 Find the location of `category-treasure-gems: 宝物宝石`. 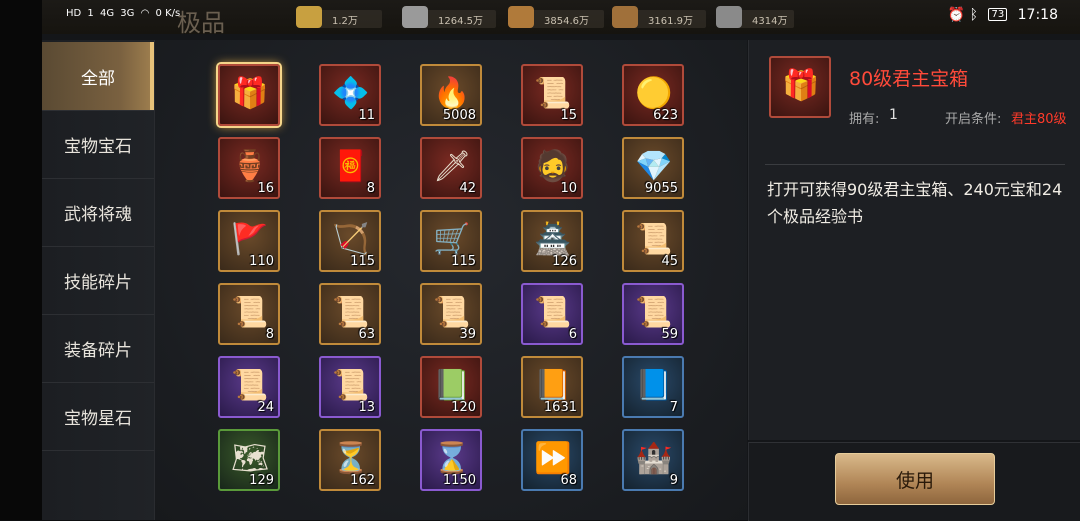

category-treasure-gems: 宝物宝石 is located at coordinates (98, 144).